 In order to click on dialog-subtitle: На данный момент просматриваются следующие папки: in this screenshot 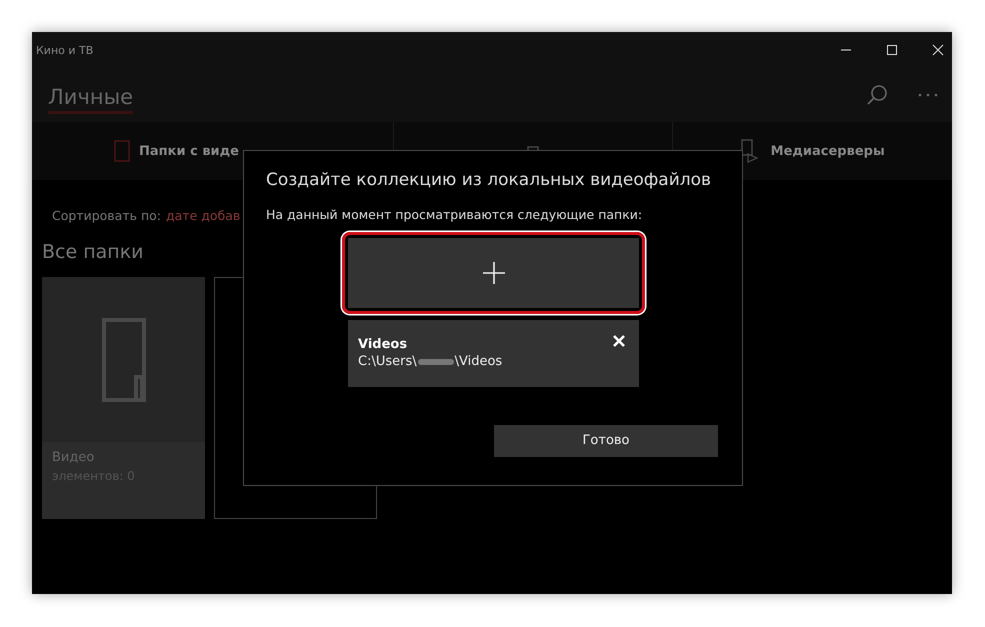, I will do `click(455, 214)`.